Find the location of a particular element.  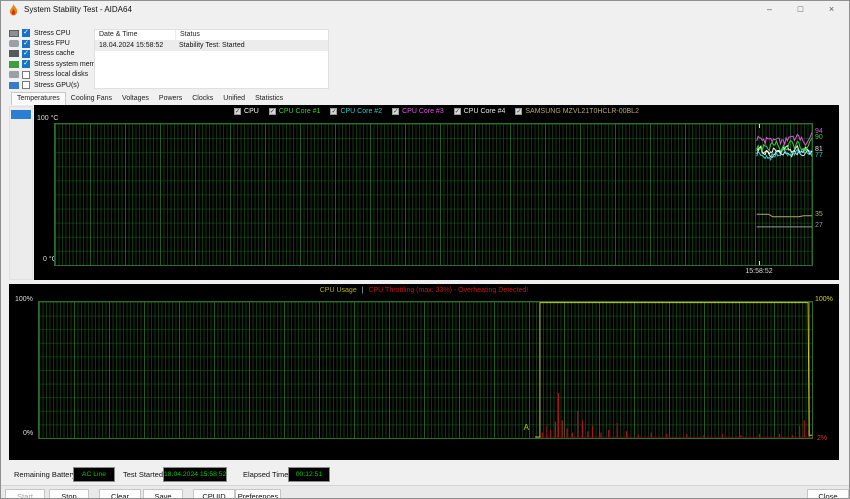

tab-cooling-fans: Cooling Fans is located at coordinates (91, 98).